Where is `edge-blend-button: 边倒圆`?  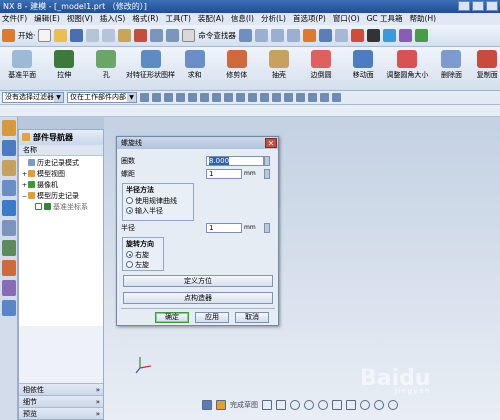
edge-blend-button: 边倒圆 is located at coordinates (321, 63).